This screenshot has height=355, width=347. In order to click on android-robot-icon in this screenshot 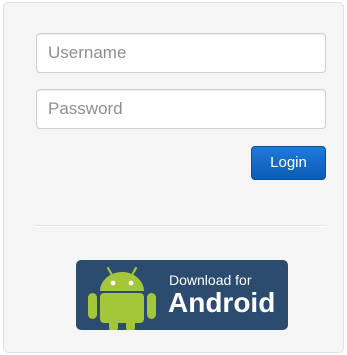, I will do `click(122, 297)`.